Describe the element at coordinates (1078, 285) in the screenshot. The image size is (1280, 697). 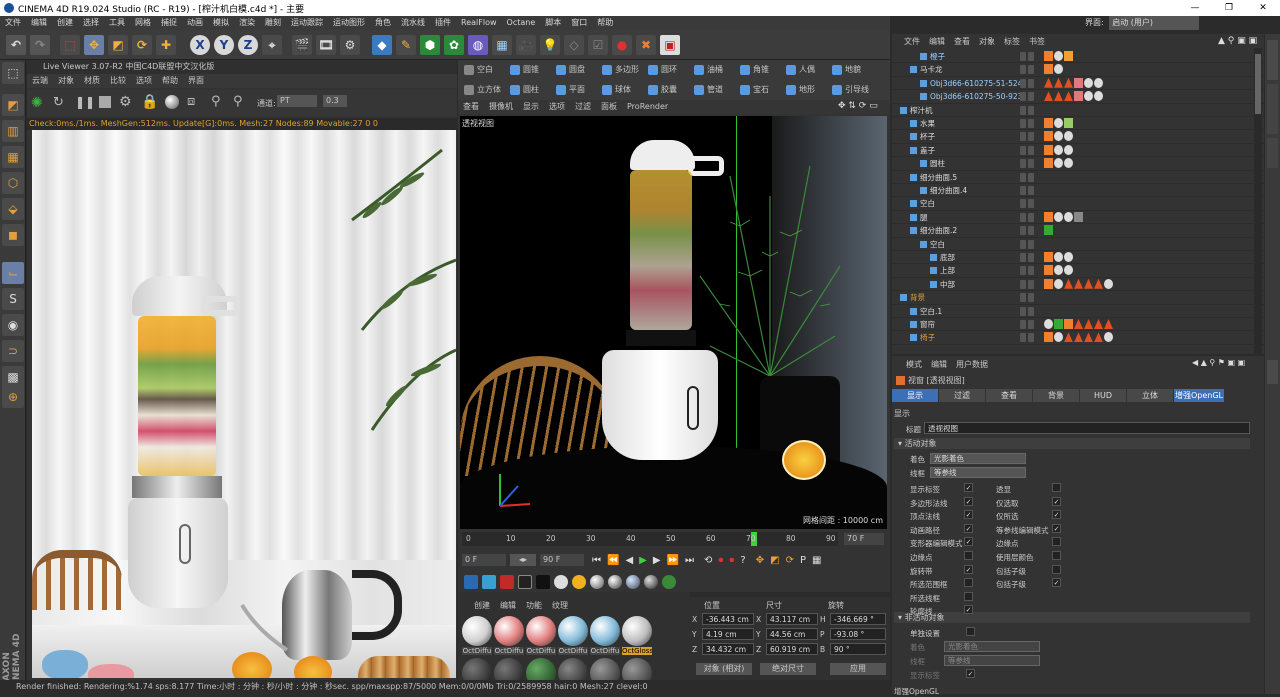
I see `object-row: 中部` at that location.